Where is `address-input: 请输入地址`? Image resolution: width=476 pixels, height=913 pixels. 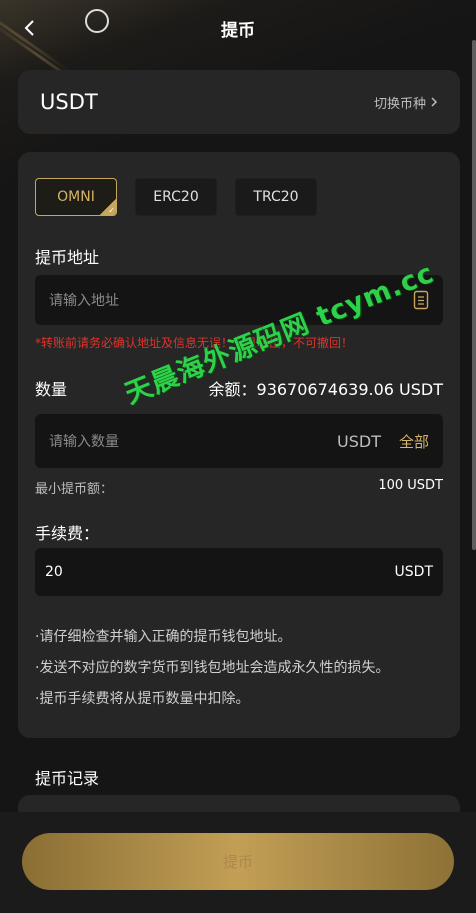 address-input: 请输入地址 is located at coordinates (84, 300).